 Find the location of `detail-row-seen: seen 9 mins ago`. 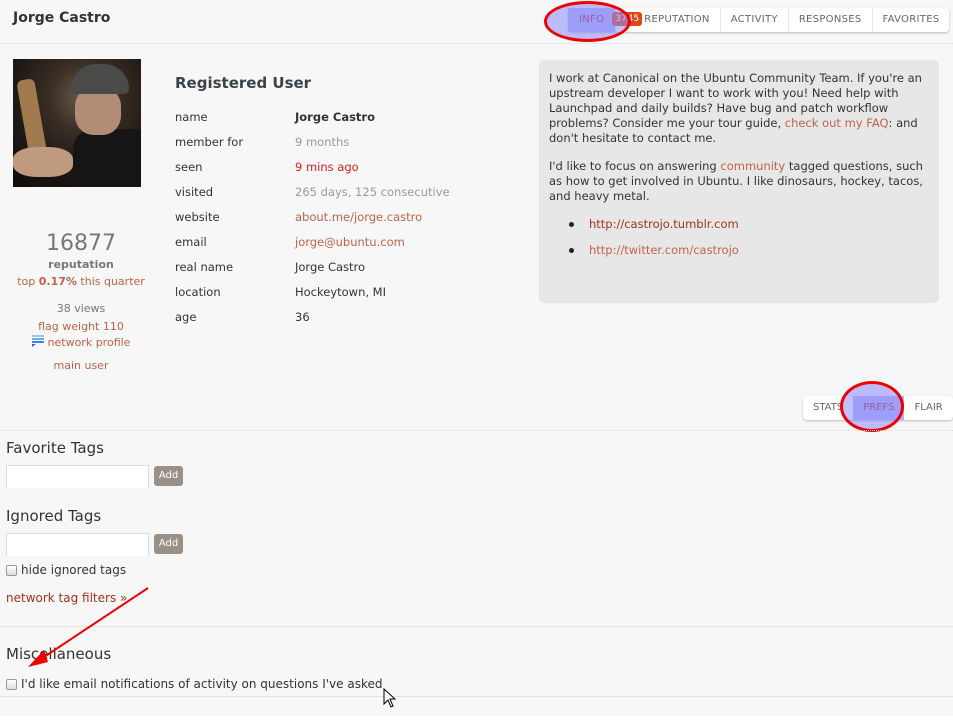

detail-row-seen: seen 9 mins ago is located at coordinates (312, 166).